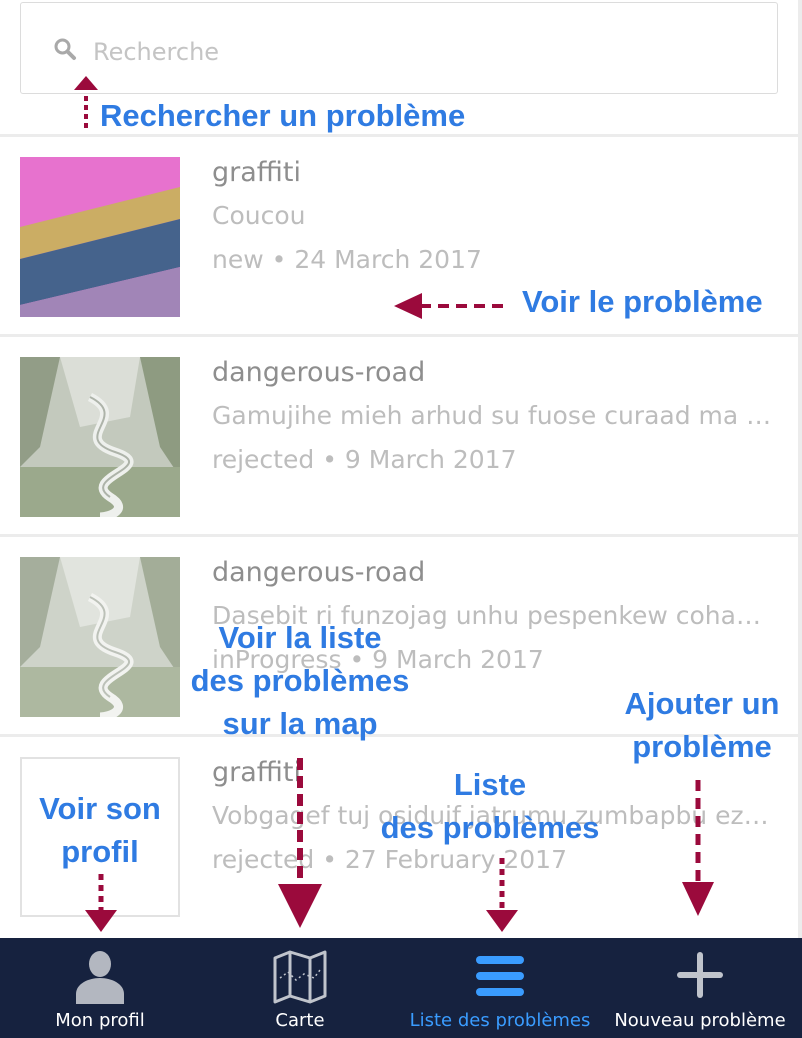 Image resolution: width=802 pixels, height=1038 pixels. I want to click on annotation-profile: Voir son profil, so click(100, 830).